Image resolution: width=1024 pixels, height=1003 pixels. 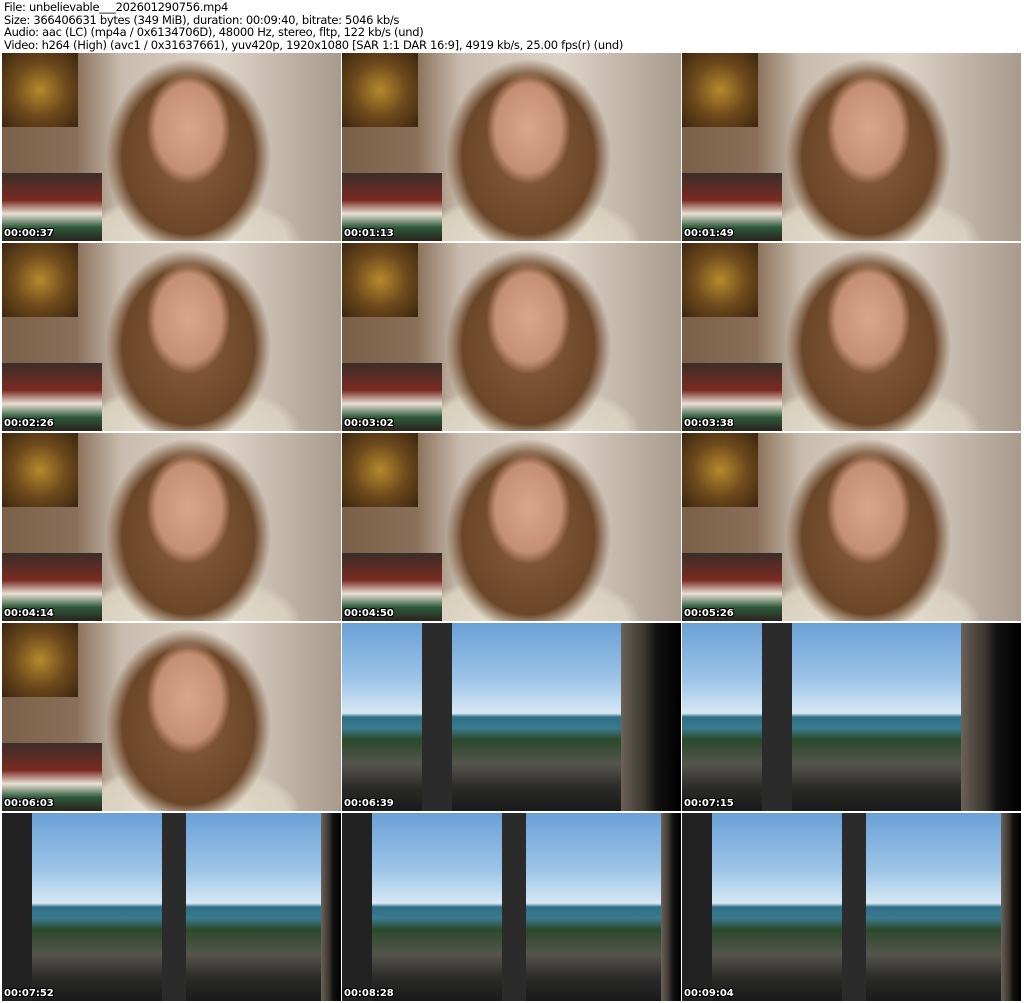 What do you see at coordinates (511, 337) in the screenshot?
I see `video-thumbnail: 00:03:02` at bounding box center [511, 337].